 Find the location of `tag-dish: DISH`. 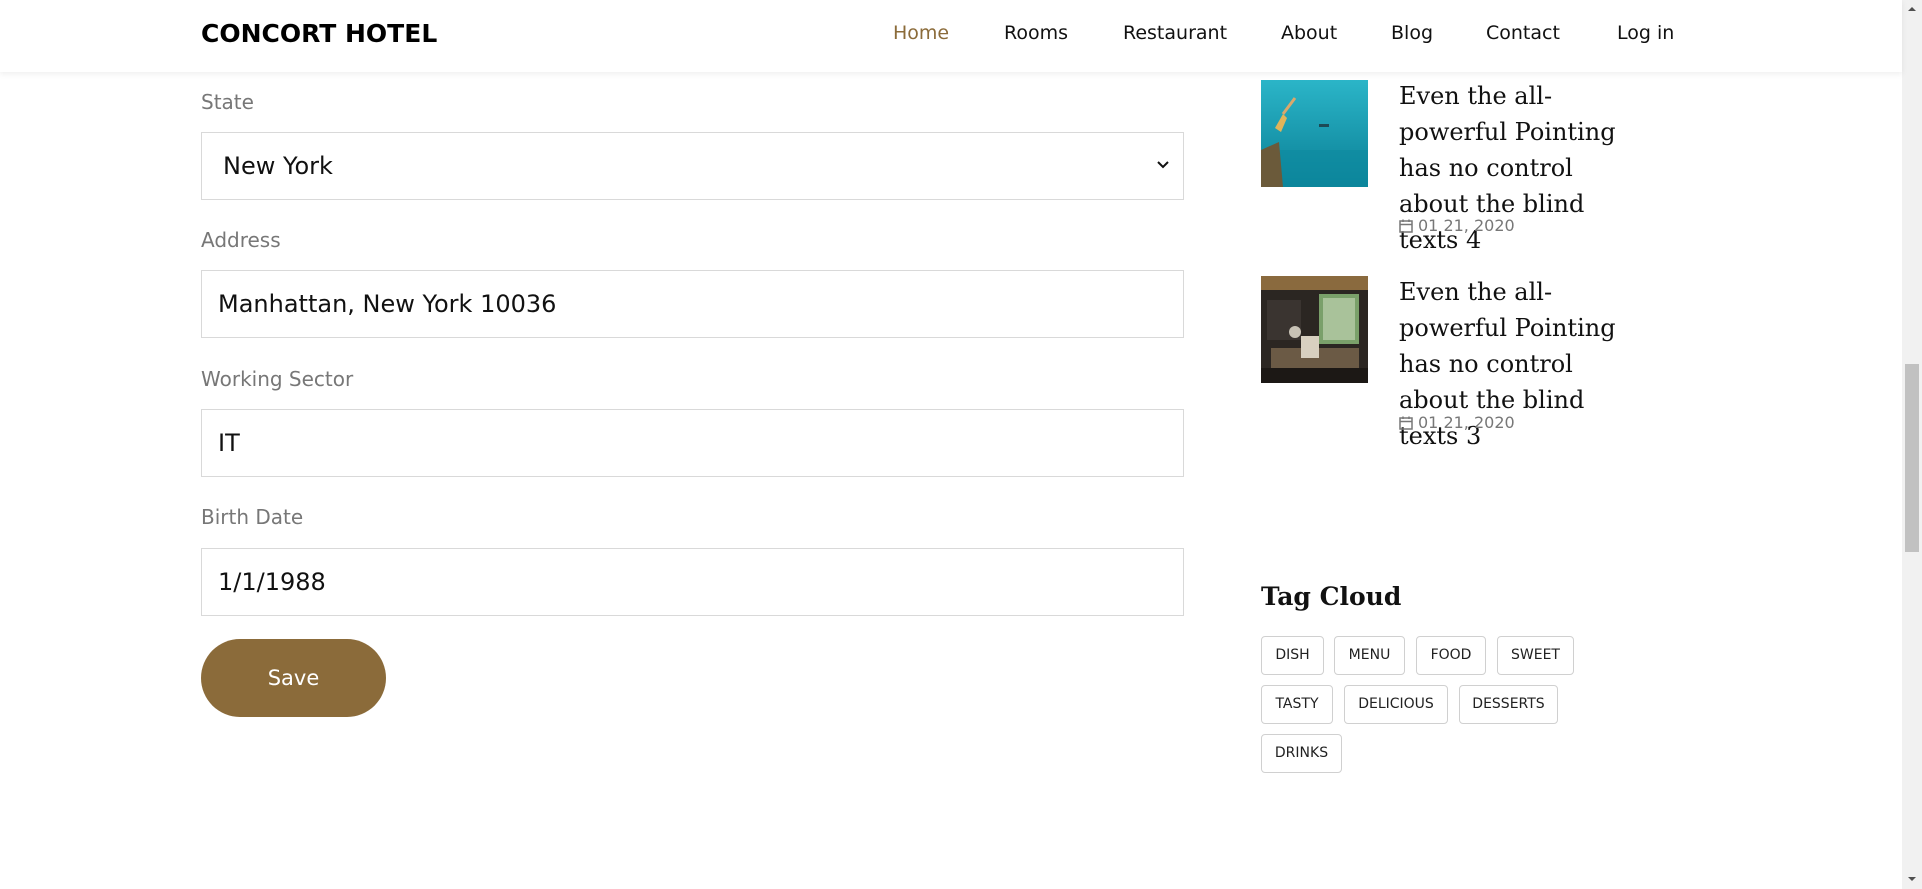

tag-dish: DISH is located at coordinates (1292, 655).